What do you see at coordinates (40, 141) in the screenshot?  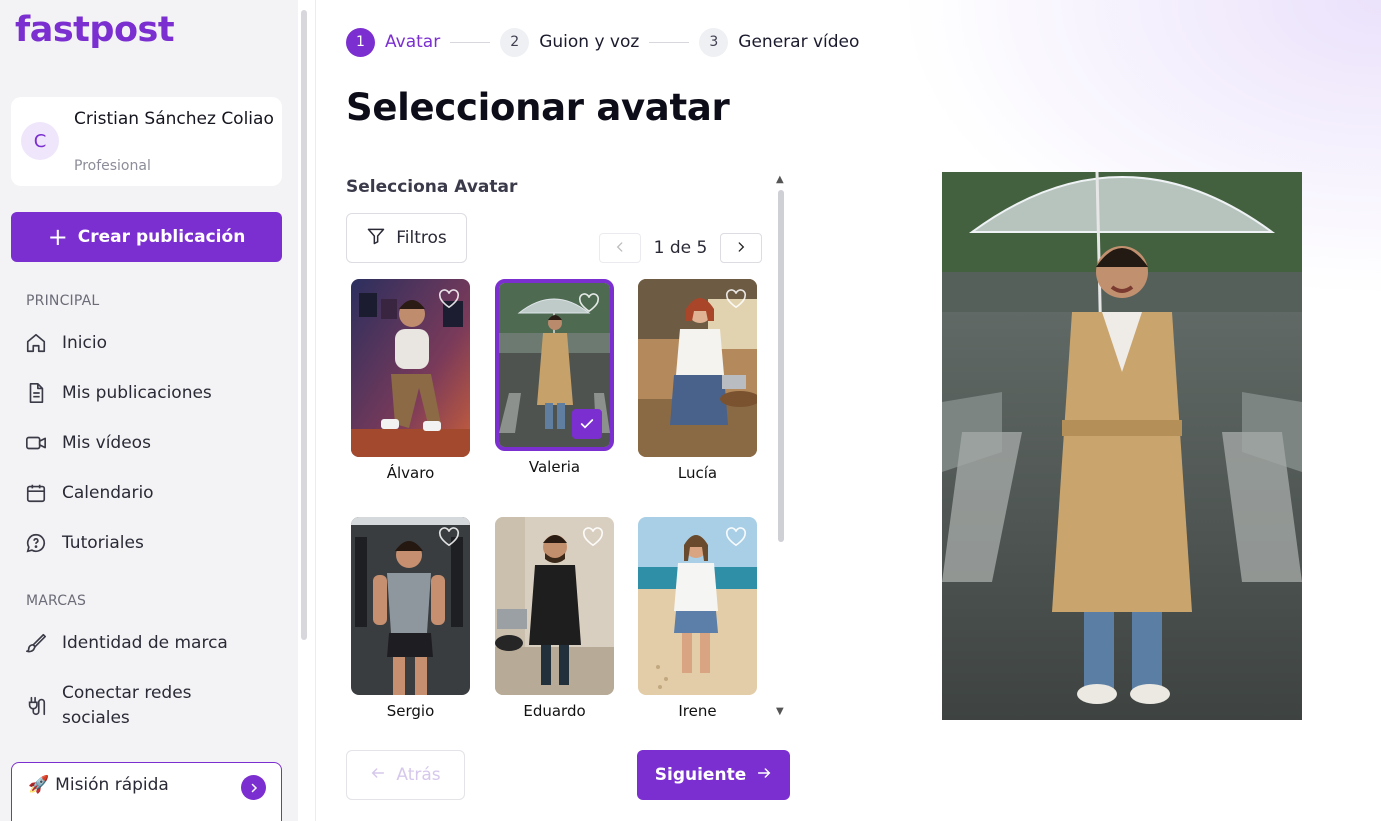 I see `user-avatar: C` at bounding box center [40, 141].